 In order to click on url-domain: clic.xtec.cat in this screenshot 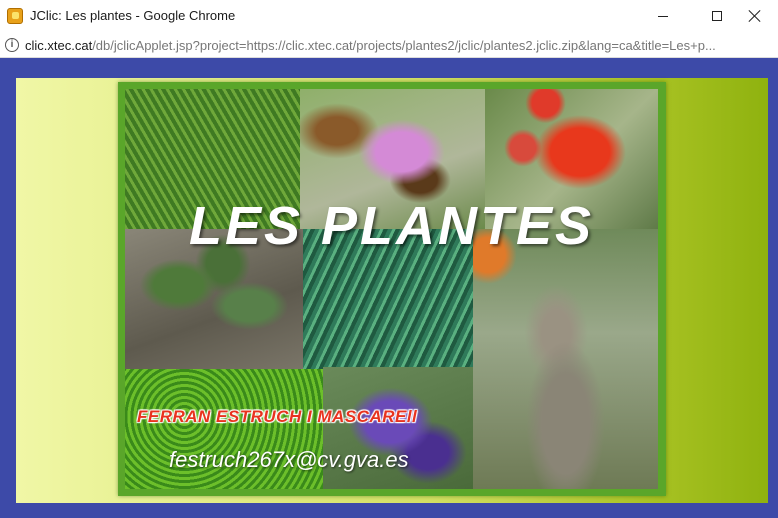, I will do `click(59, 45)`.